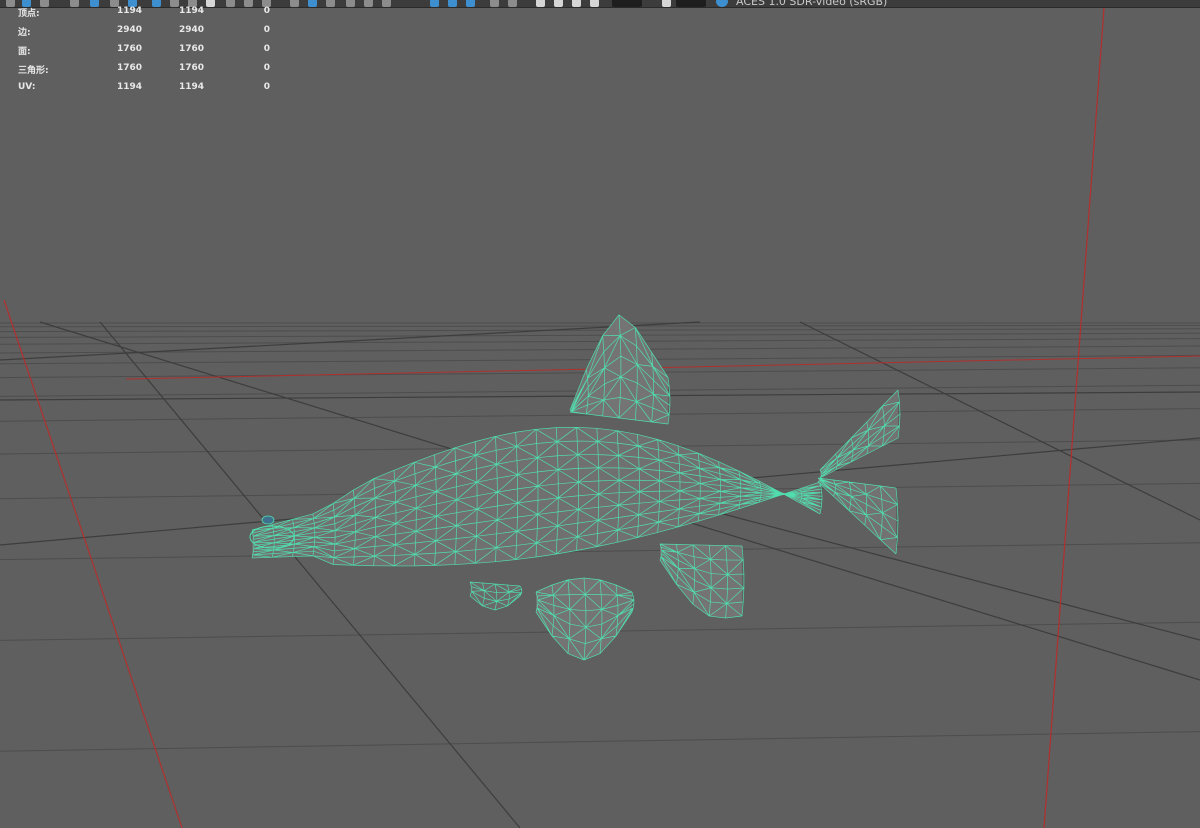  Describe the element at coordinates (148, 34) in the screenshot. I see `hud-row-edges: 边: 2940 2940 0` at that location.